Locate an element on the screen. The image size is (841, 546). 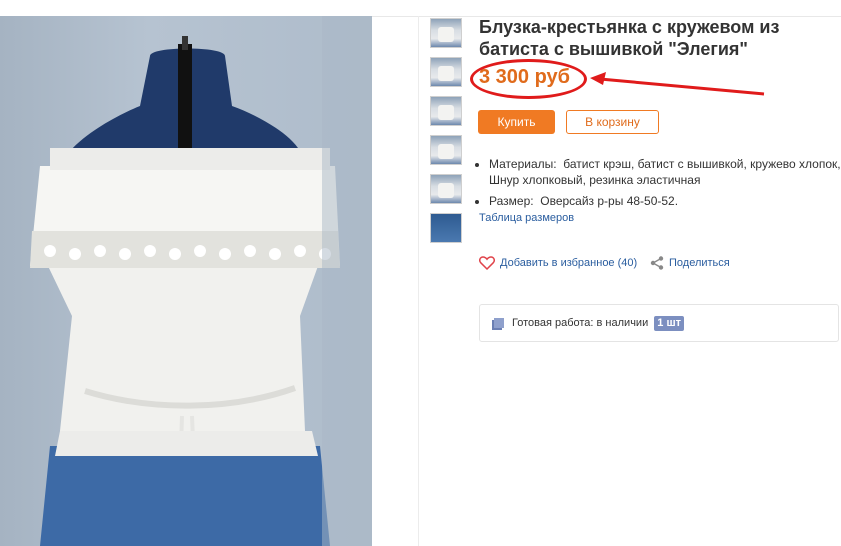
thumbnail-strip is located at coordinates (446, 135).